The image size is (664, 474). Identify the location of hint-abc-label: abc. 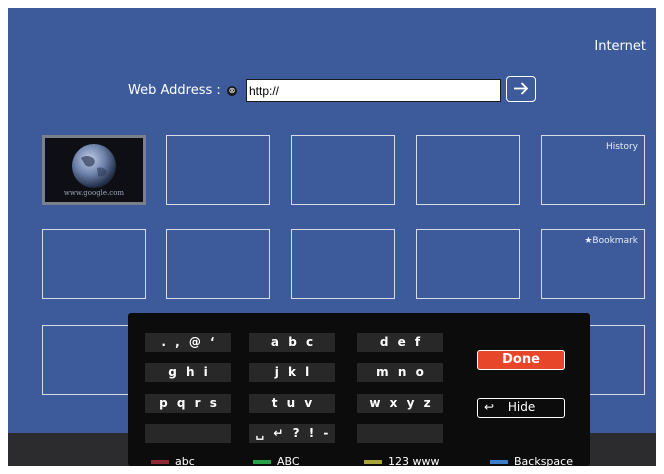
(185, 460).